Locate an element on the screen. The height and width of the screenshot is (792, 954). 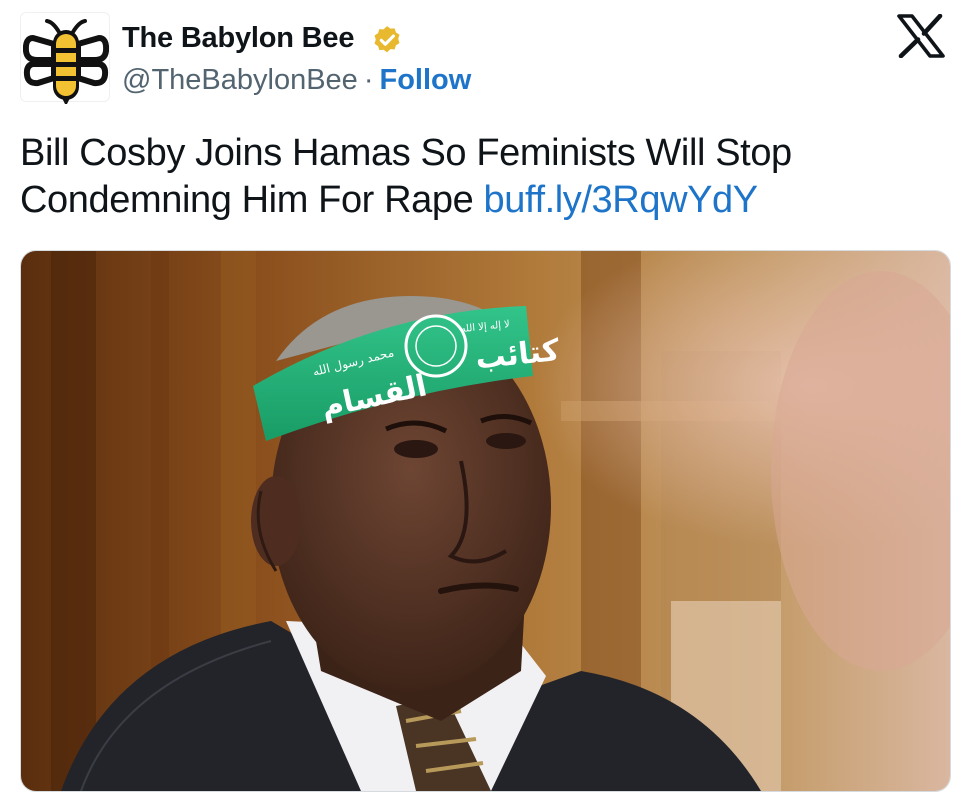
author-display-name: The Babylon Bee is located at coordinates (238, 38).